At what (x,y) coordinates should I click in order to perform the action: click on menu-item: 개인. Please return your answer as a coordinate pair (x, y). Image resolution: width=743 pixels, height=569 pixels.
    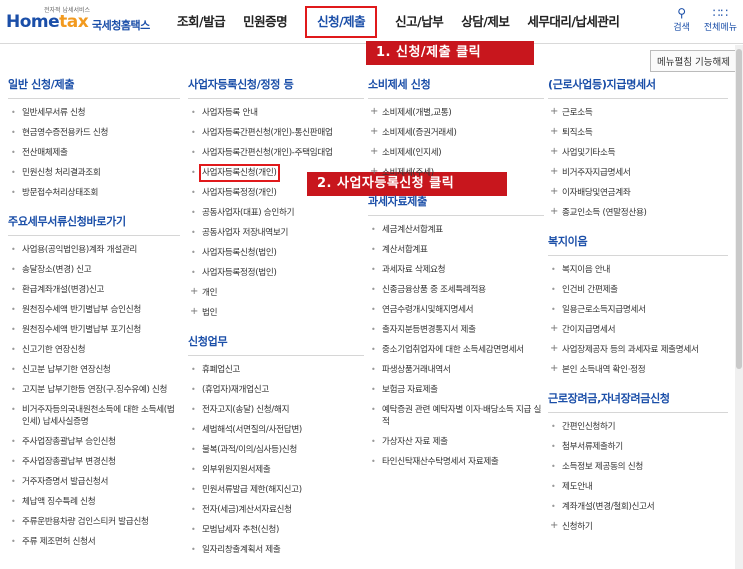
    Looking at the image, I should click on (276, 292).